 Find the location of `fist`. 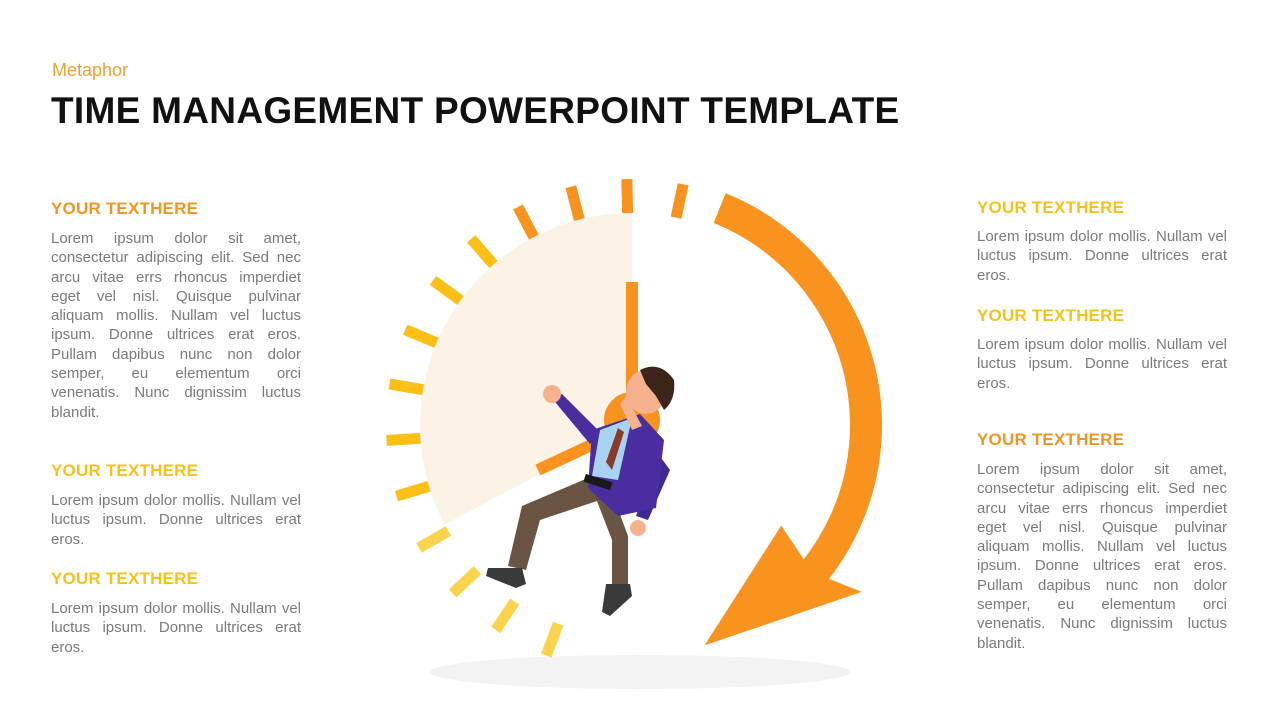

fist is located at coordinates (552, 394).